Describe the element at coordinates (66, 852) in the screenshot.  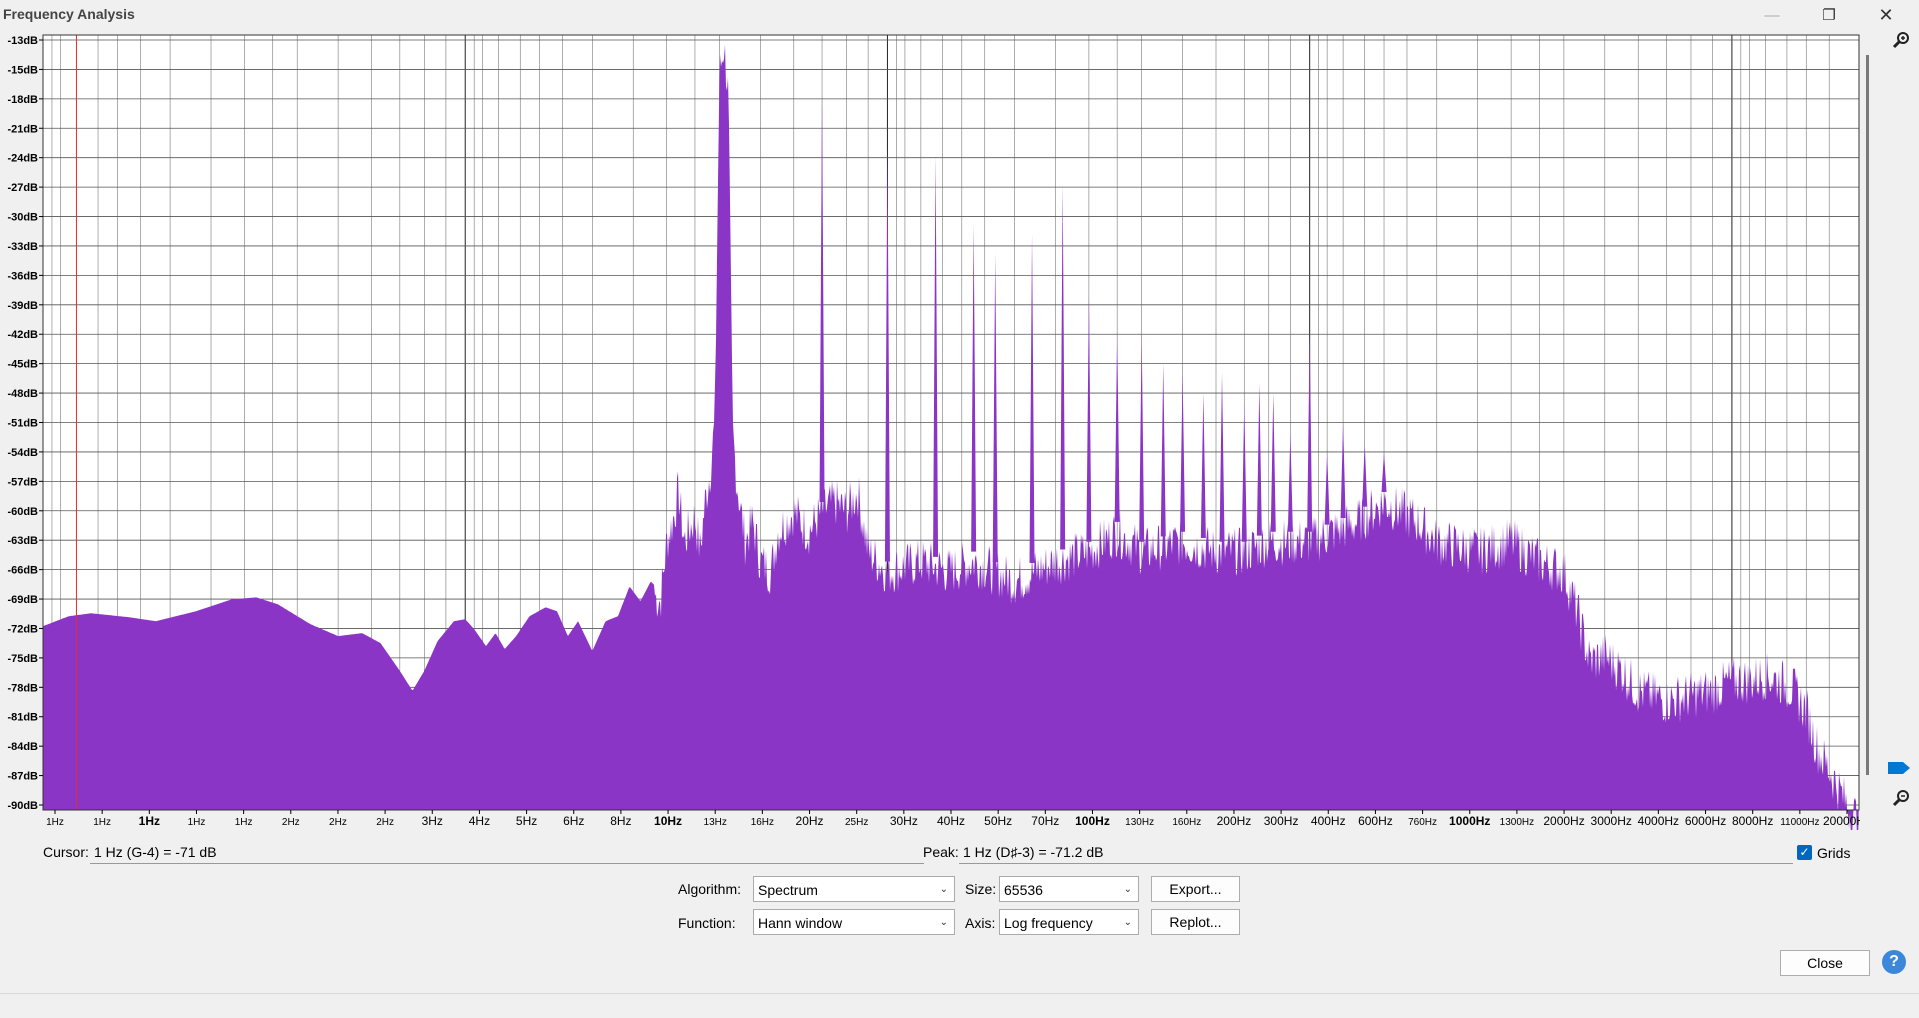
I see `cursor-label: Cursor:` at that location.